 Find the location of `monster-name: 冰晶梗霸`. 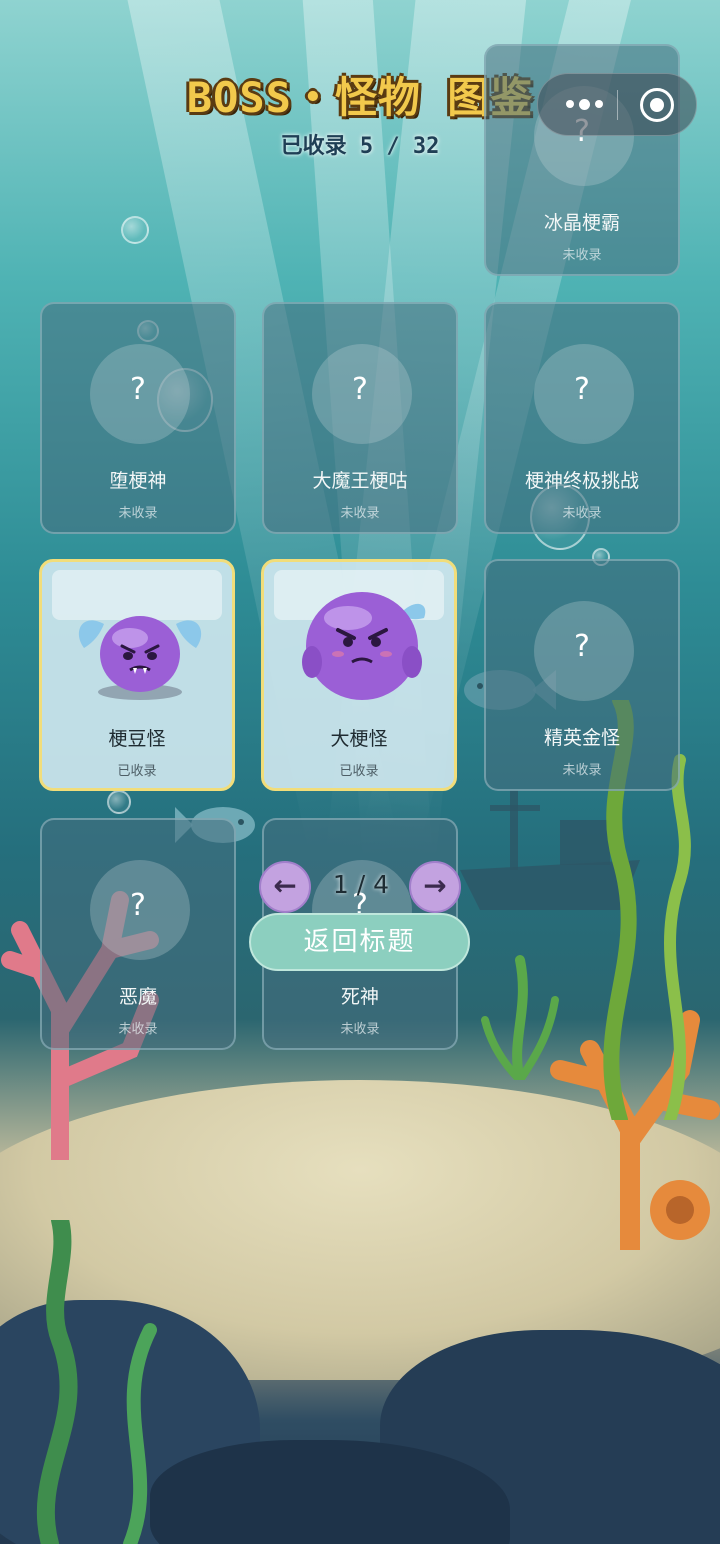

monster-name: 冰晶梗霸 is located at coordinates (581, 223).